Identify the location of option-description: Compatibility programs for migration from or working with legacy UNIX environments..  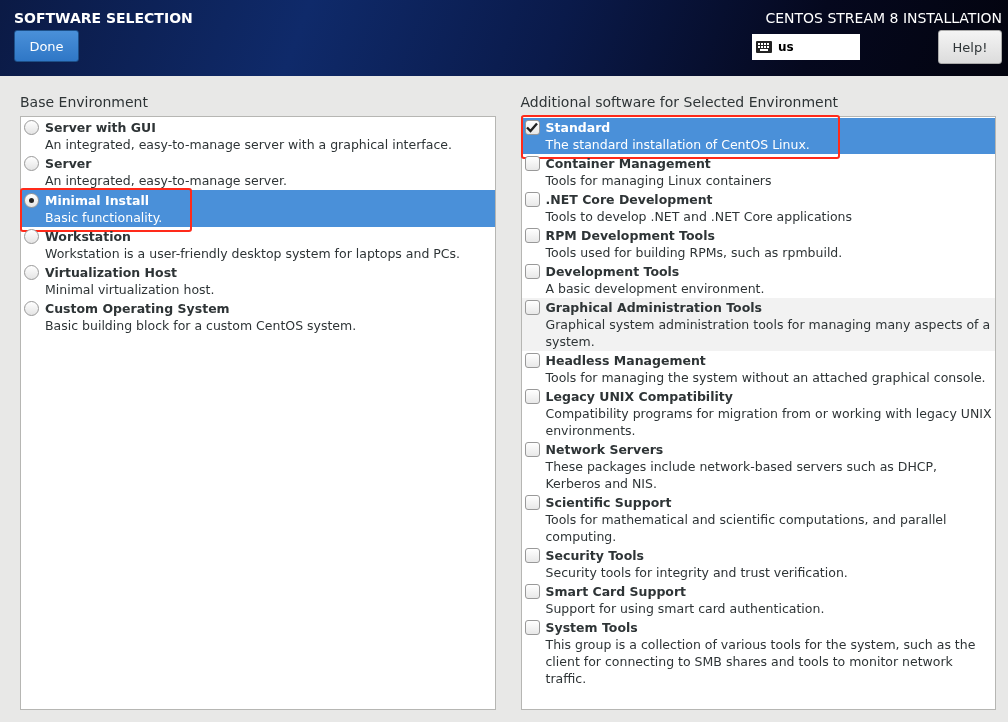
(769, 422).